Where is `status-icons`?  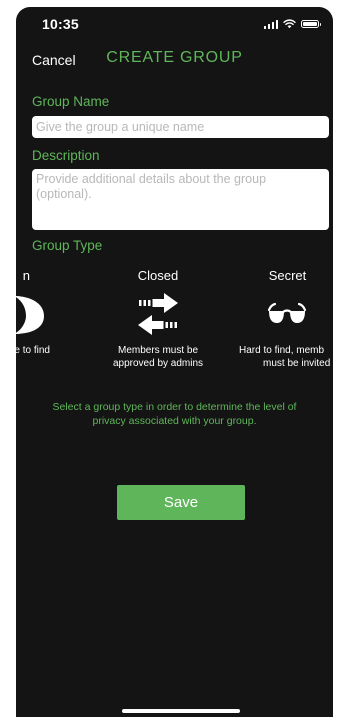 status-icons is located at coordinates (292, 24).